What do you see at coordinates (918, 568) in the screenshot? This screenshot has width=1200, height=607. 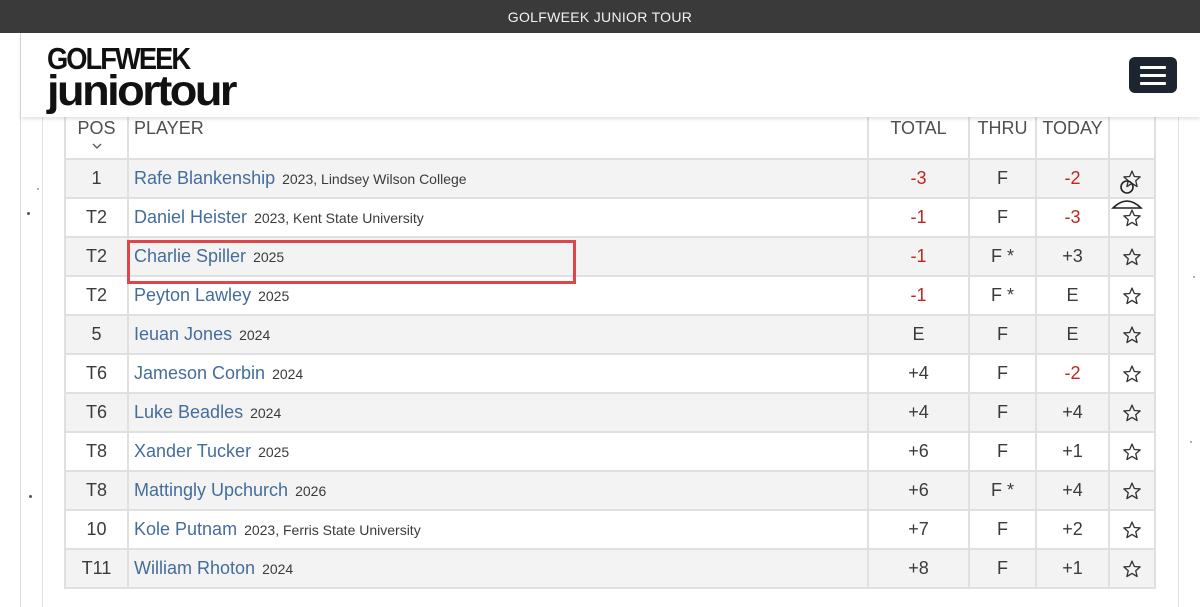 I see `total-score-cell: +8` at bounding box center [918, 568].